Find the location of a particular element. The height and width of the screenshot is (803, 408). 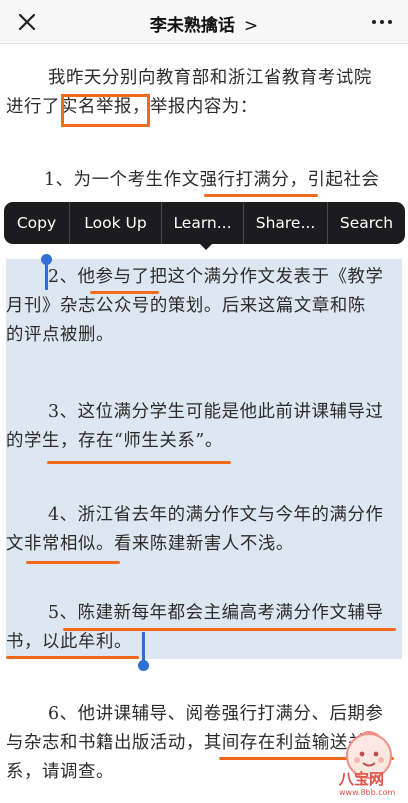

item-5-line2: 书，以此牟利。 is located at coordinates (69, 642).